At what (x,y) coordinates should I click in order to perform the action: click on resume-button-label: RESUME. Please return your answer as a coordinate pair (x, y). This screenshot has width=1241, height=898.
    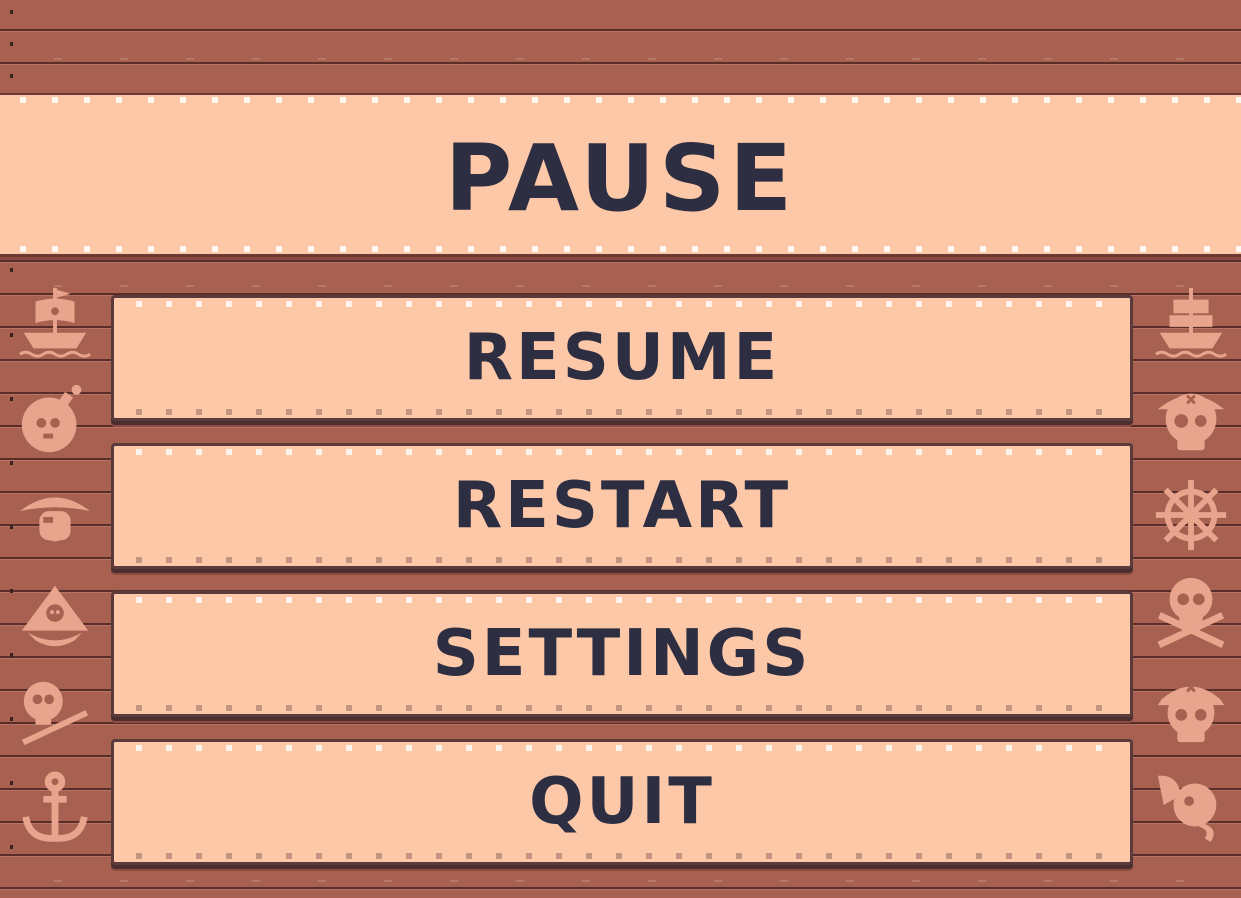
    Looking at the image, I should click on (622, 358).